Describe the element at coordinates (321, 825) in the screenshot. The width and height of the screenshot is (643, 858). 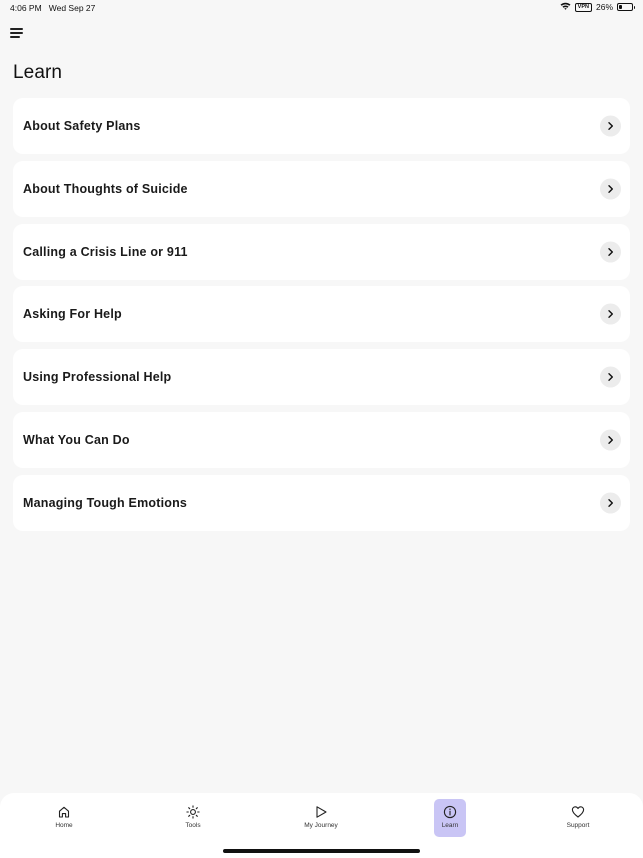
I see `tab-label: My Journey` at that location.